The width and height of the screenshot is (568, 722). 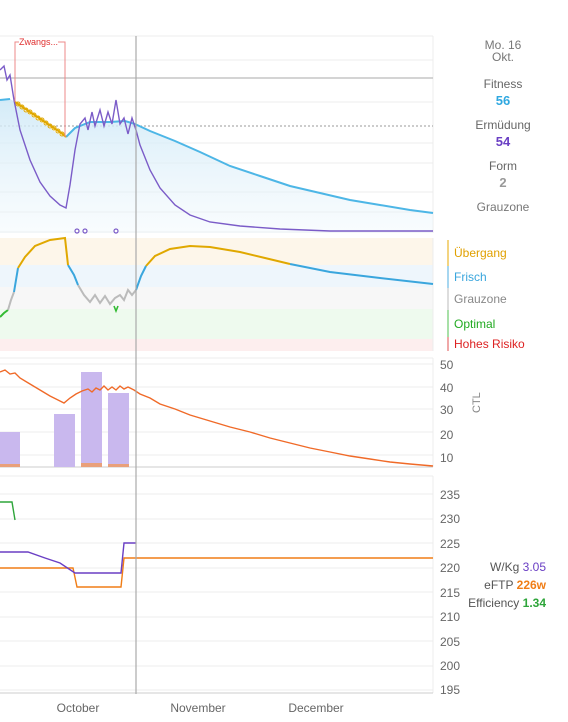 What do you see at coordinates (503, 100) in the screenshot?
I see `fitness-value: 56` at bounding box center [503, 100].